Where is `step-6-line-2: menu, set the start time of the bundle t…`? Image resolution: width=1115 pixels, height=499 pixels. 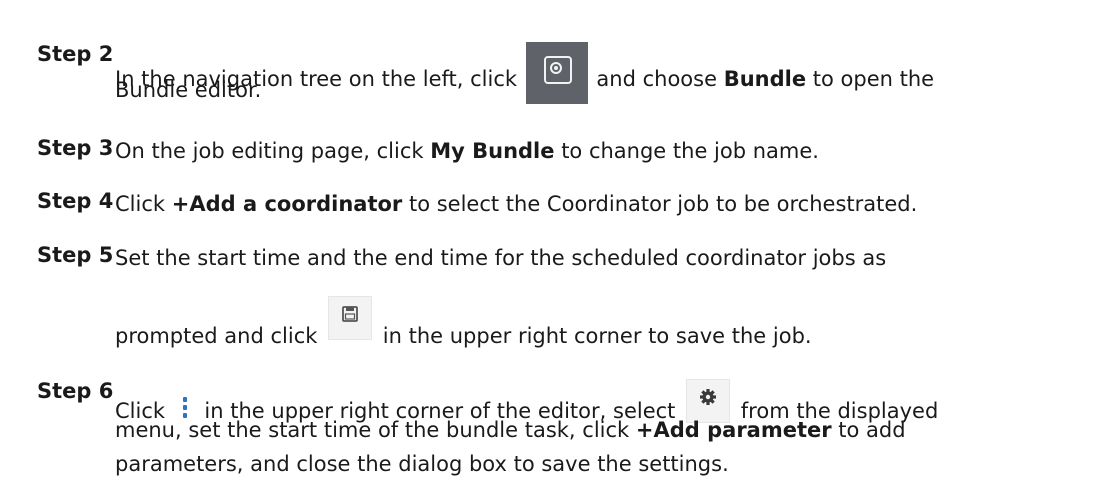
step-6-line-2: menu, set the start time of the bundle t… is located at coordinates (510, 430).